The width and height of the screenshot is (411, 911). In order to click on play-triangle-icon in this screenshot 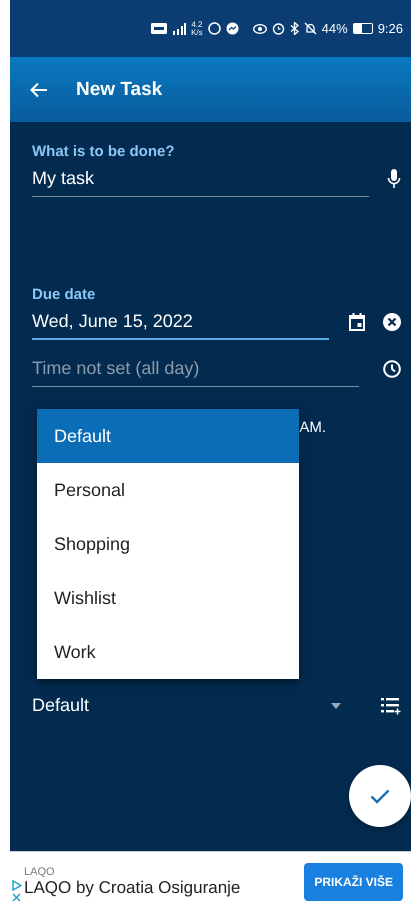, I will do `click(17, 885)`.